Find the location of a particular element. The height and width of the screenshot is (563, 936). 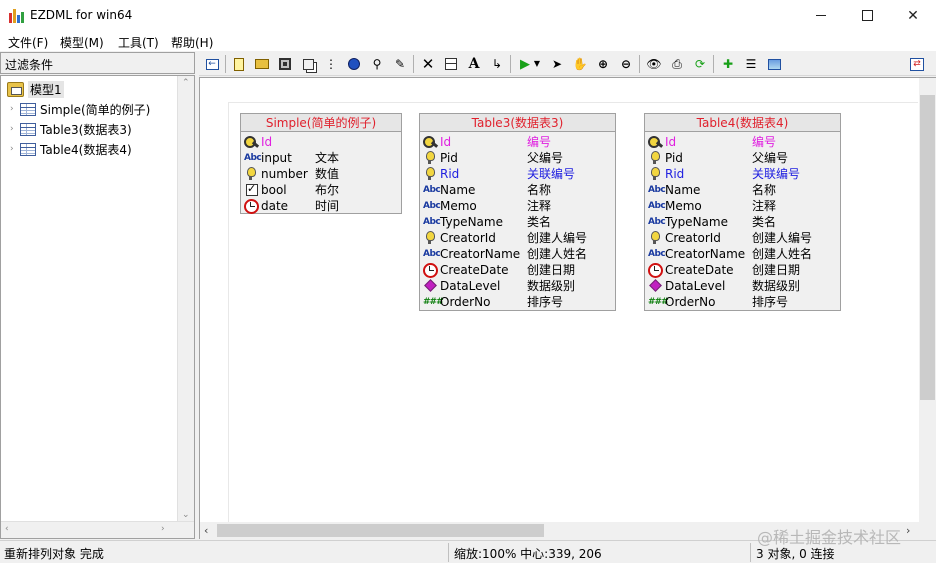

canvas-vertical-scrollbar is located at coordinates (927, 300).